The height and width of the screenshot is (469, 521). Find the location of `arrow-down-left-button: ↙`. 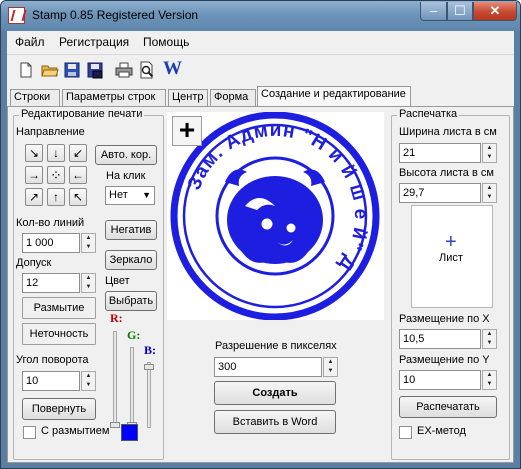

arrow-down-left-button: ↙ is located at coordinates (78, 153).